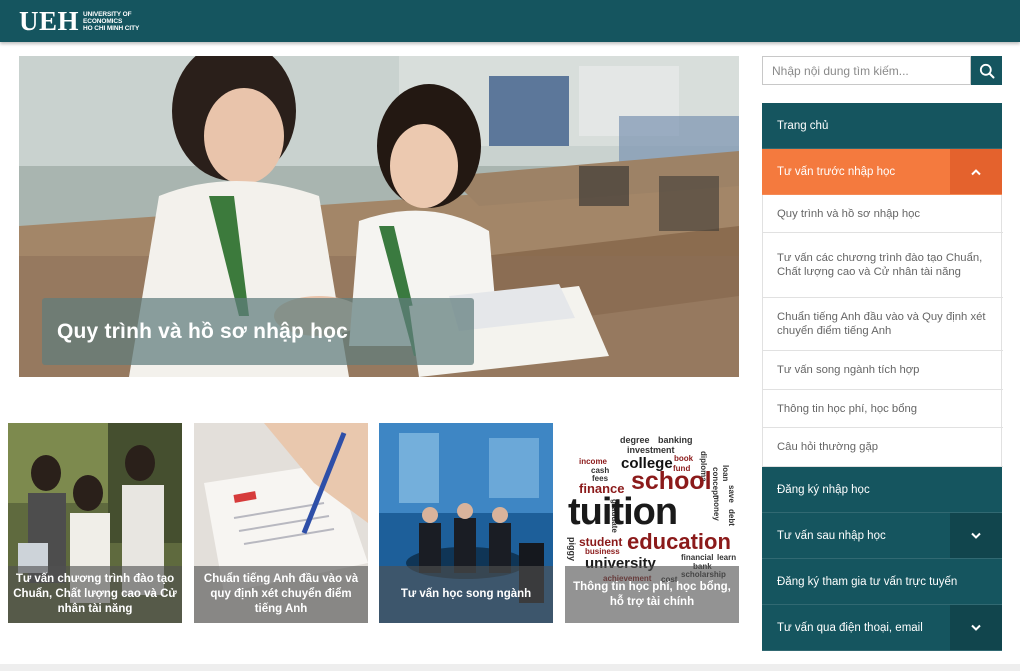  I want to click on chevron-up-icon, so click(976, 171).